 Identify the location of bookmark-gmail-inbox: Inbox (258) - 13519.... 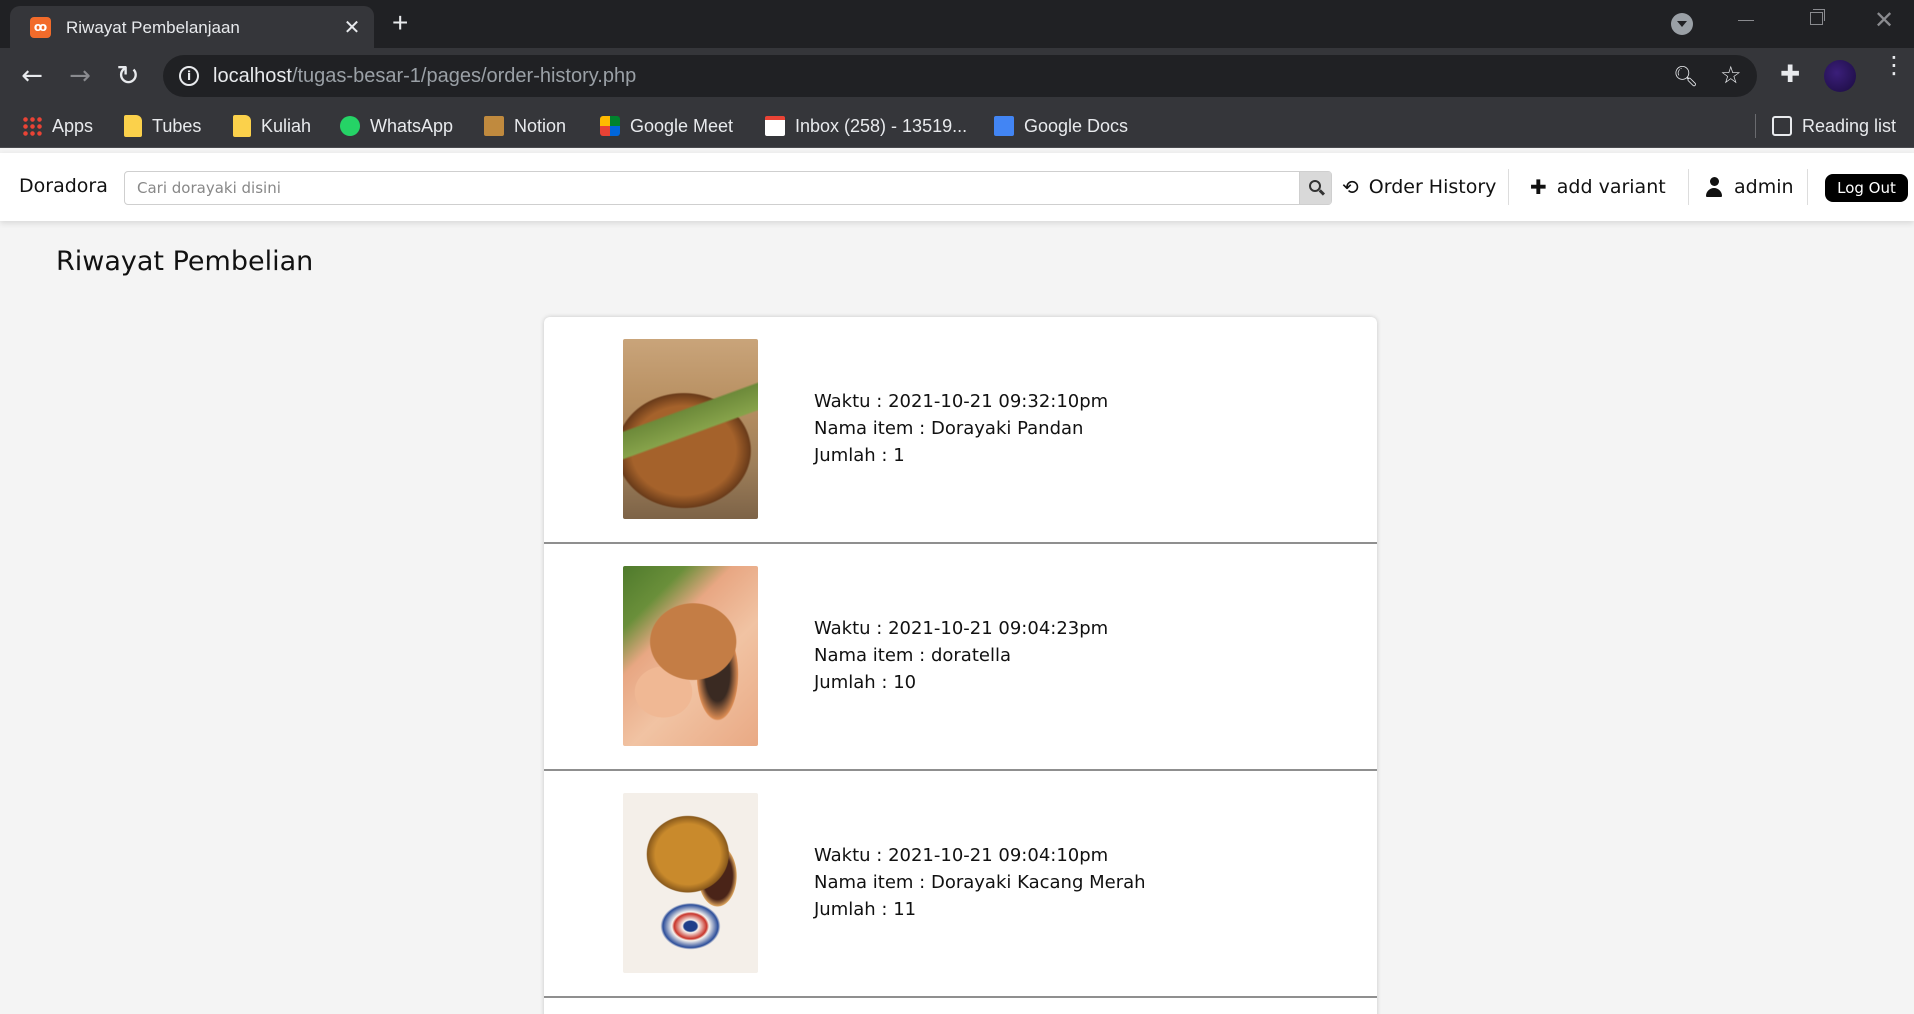
(866, 126).